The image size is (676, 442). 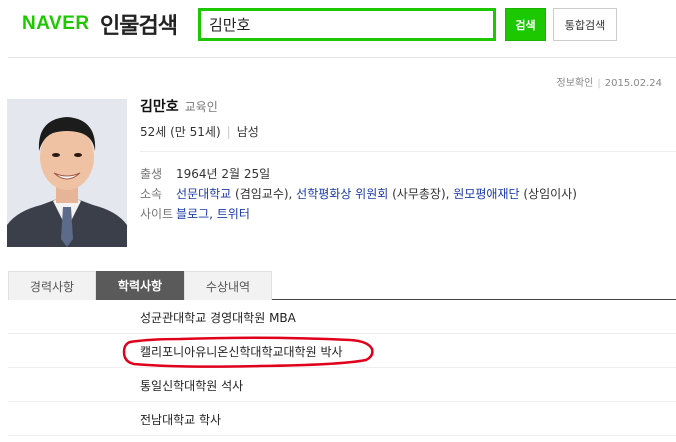 What do you see at coordinates (151, 194) in the screenshot?
I see `affiliation-label: 소속` at bounding box center [151, 194].